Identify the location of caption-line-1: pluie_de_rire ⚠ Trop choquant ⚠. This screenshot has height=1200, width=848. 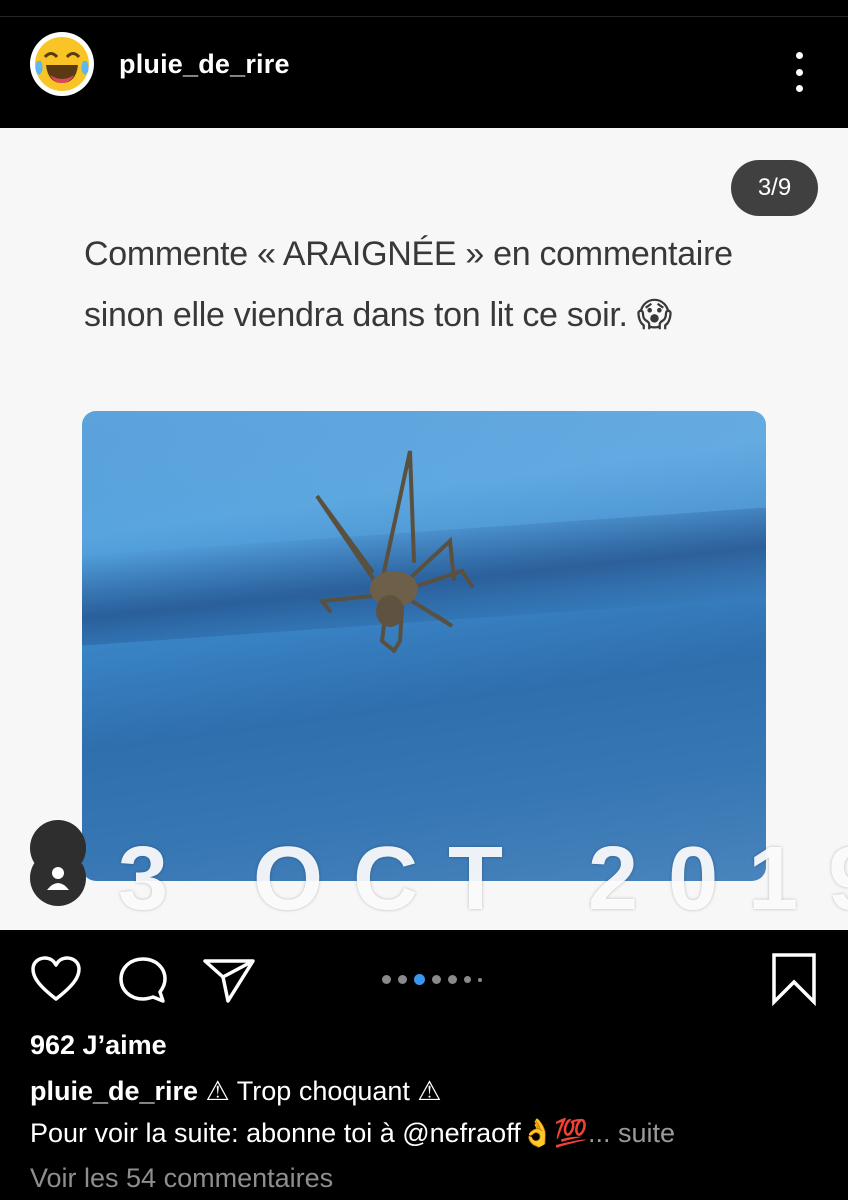
(236, 1091).